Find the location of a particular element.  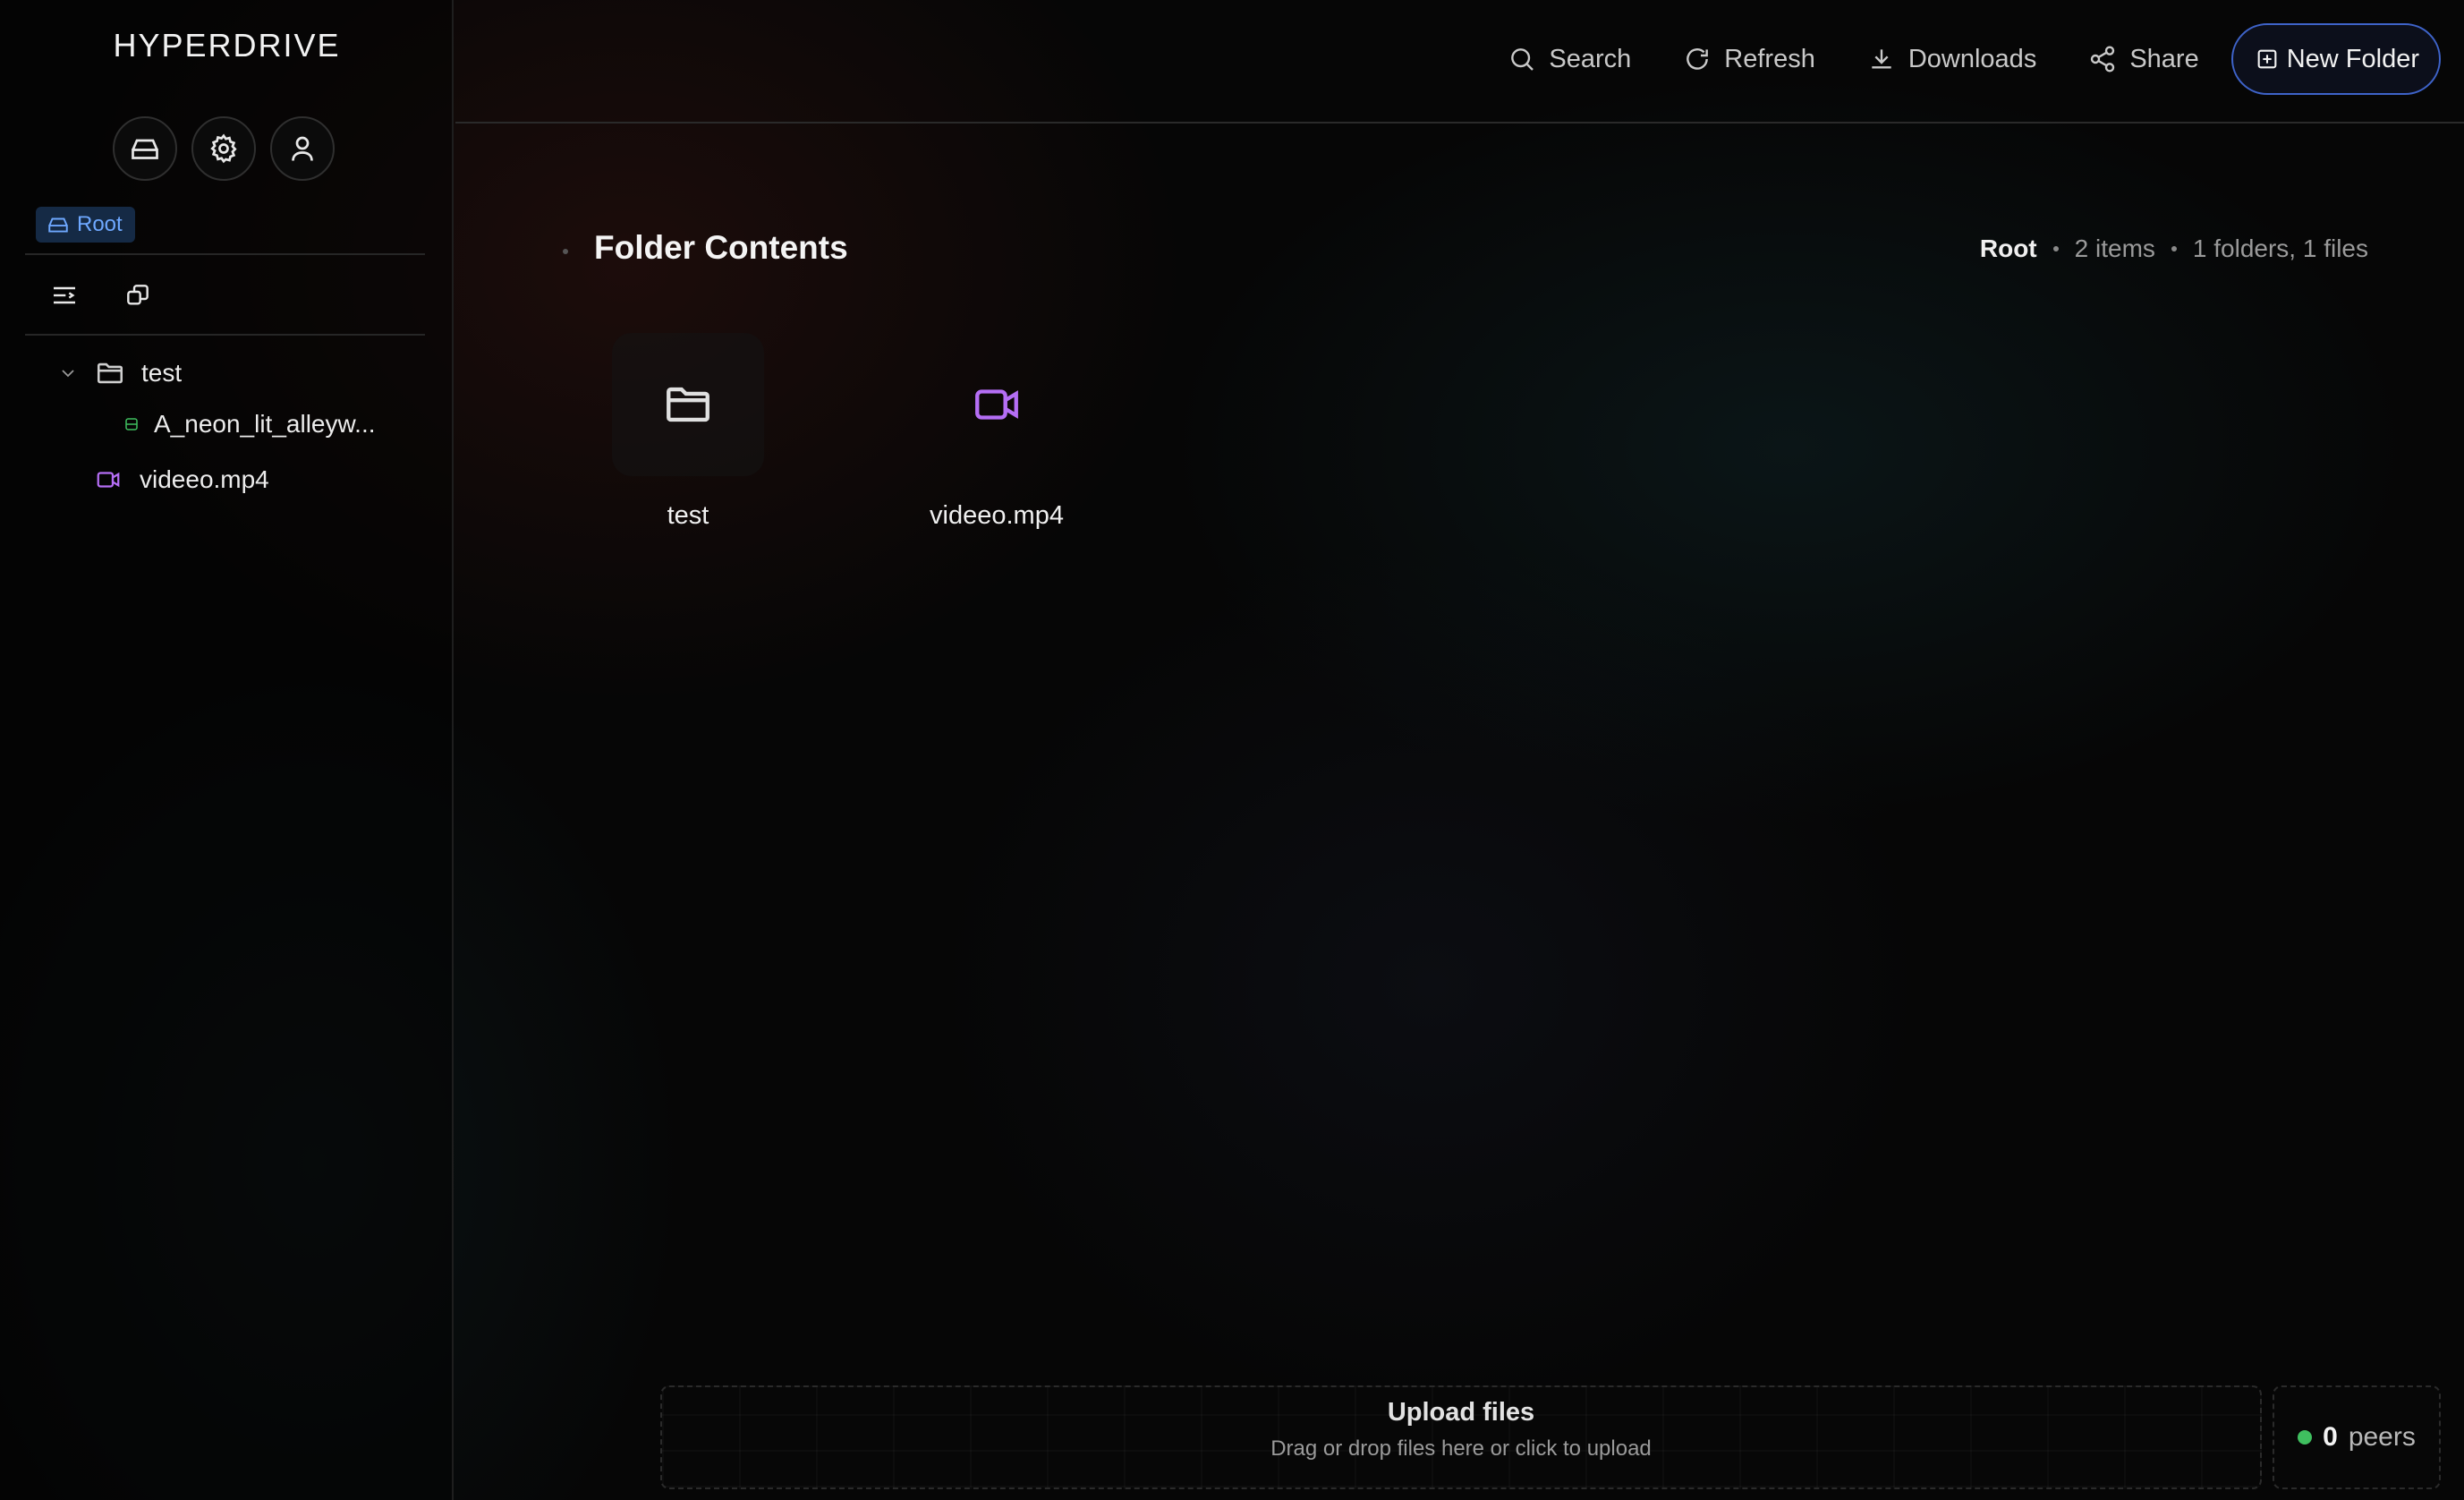

search-icon is located at coordinates (1523, 59).